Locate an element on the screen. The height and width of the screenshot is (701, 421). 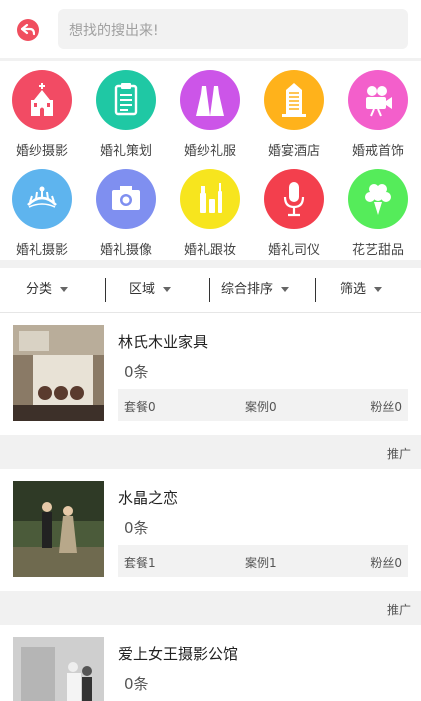
filter-category: 分类 is located at coordinates (47, 290).